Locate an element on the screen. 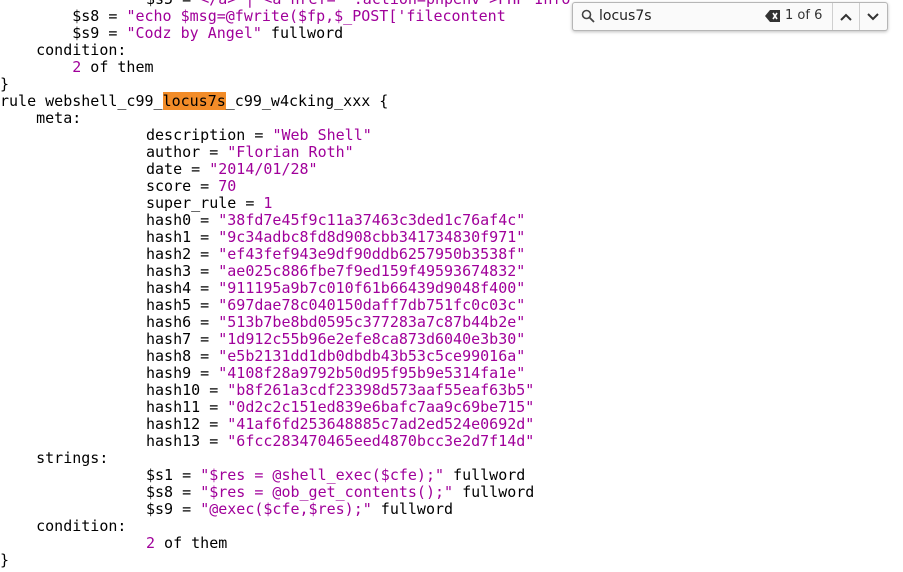 The image size is (903, 572). meta-value: "Web Shell" is located at coordinates (322, 135).